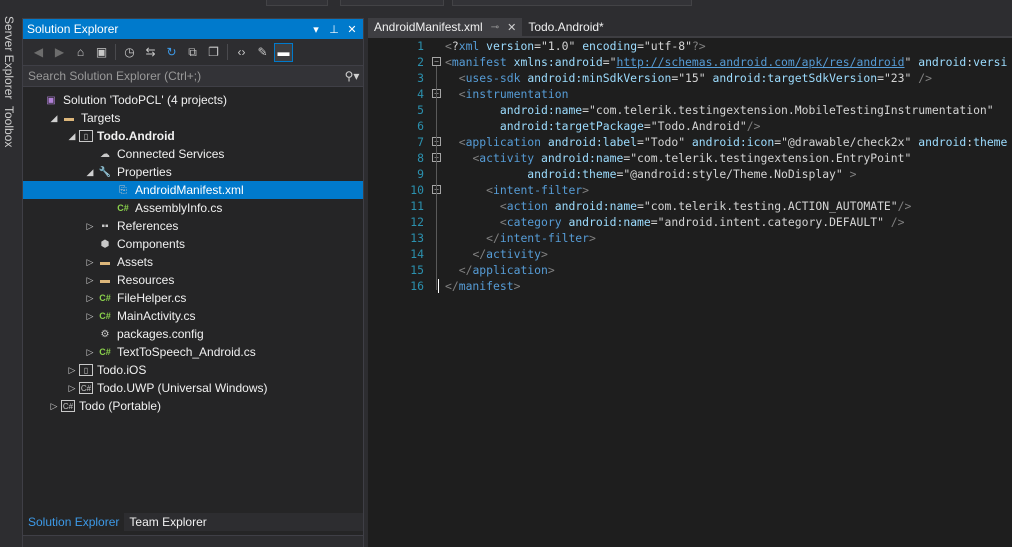  I want to click on references-icon: ▪▪, so click(105, 226).